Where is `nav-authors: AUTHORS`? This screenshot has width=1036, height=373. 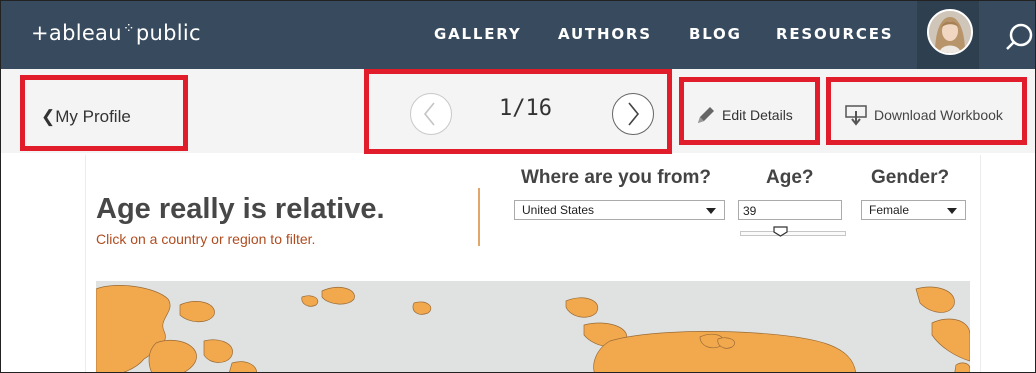 nav-authors: AUTHORS is located at coordinates (605, 34).